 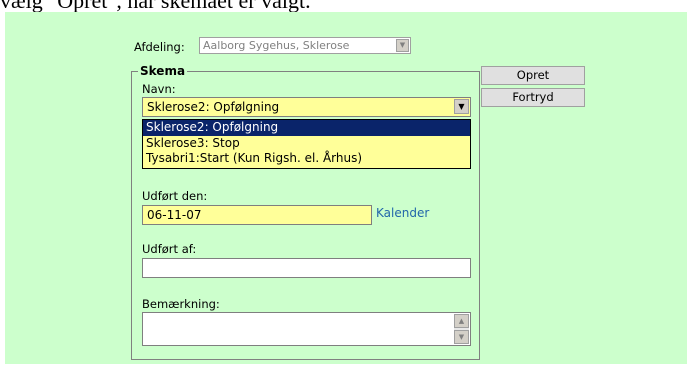 What do you see at coordinates (174, 215) in the screenshot?
I see `done-date-value: 06-11-07` at bounding box center [174, 215].